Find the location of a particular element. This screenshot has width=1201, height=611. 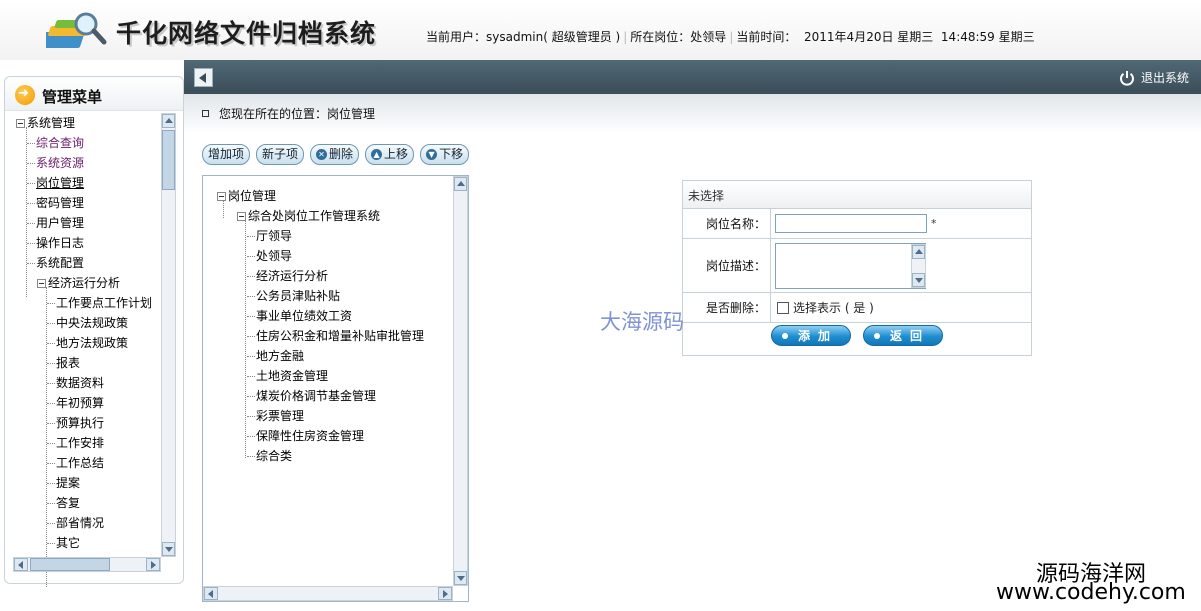

add-button: 添加 is located at coordinates (811, 335).